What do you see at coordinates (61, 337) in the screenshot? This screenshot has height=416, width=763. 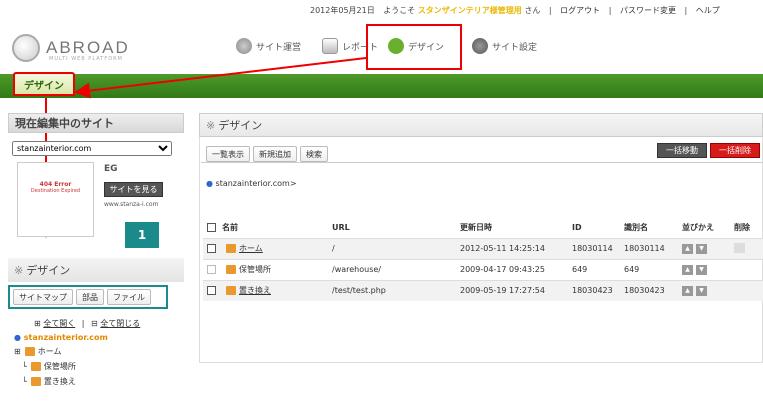 I see `tree-root: ● stanzainterior.com` at bounding box center [61, 337].